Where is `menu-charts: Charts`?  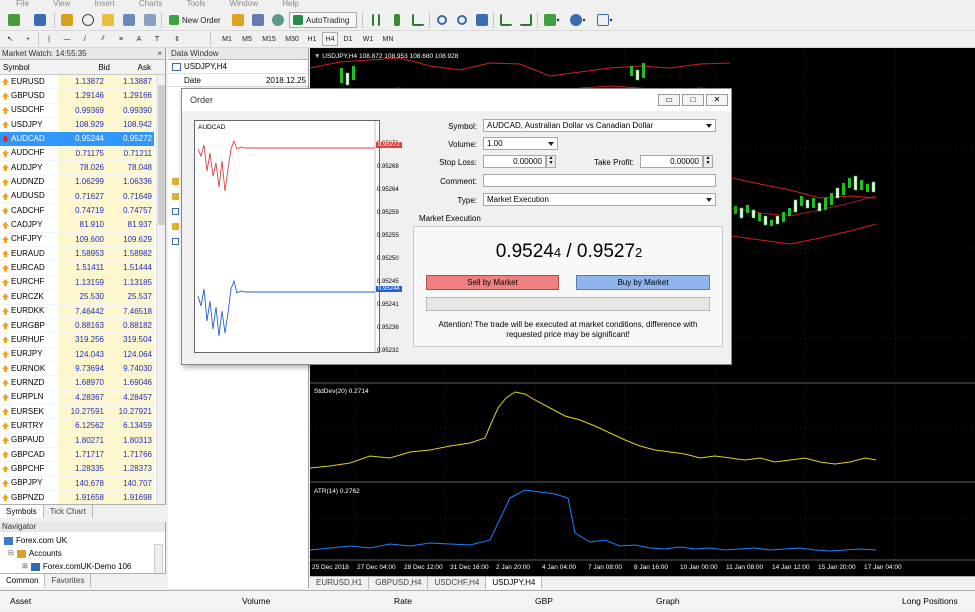
menu-charts: Charts is located at coordinates (151, 4).